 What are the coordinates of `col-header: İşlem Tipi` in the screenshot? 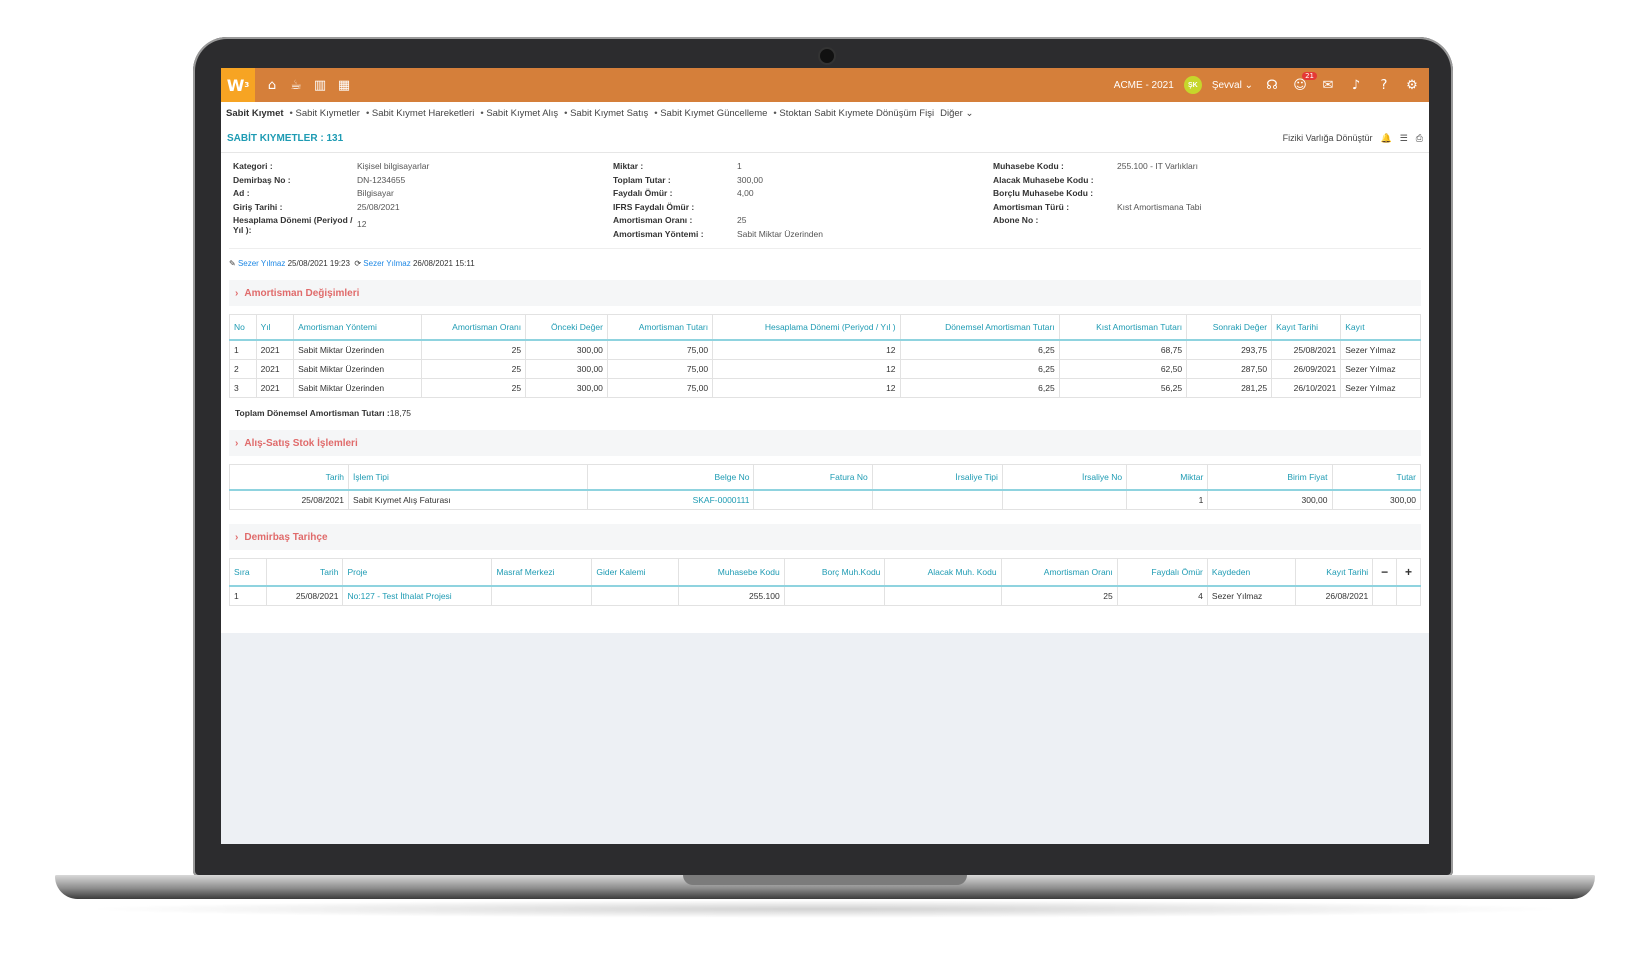 It's located at (468, 477).